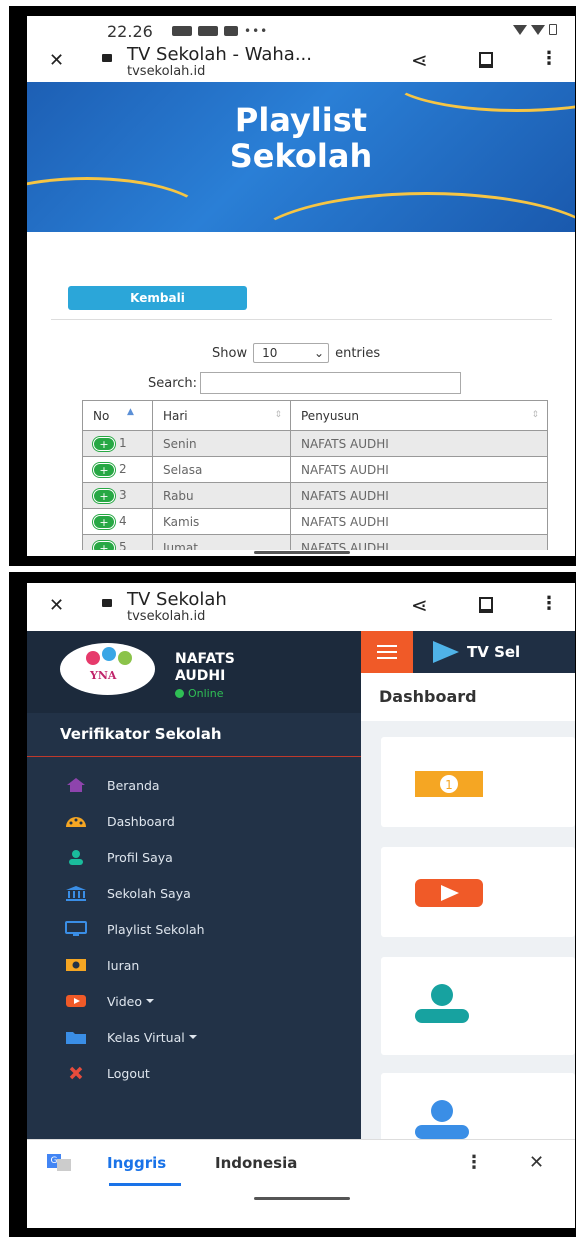  Describe the element at coordinates (387, 652) in the screenshot. I see `hamburger-menu-icon` at that location.